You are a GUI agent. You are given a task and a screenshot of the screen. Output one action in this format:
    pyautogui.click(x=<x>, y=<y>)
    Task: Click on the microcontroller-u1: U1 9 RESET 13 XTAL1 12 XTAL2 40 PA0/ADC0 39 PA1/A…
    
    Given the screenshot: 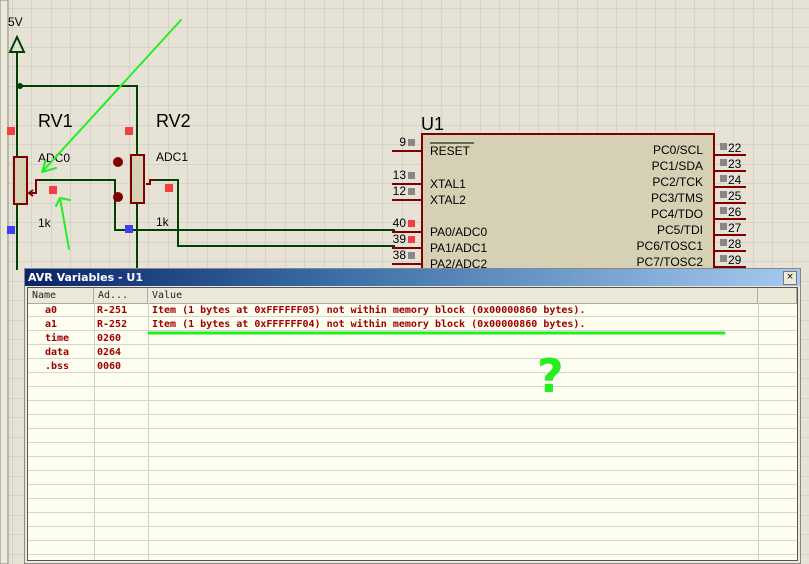 What is the action you would take?
    pyautogui.click(x=569, y=194)
    